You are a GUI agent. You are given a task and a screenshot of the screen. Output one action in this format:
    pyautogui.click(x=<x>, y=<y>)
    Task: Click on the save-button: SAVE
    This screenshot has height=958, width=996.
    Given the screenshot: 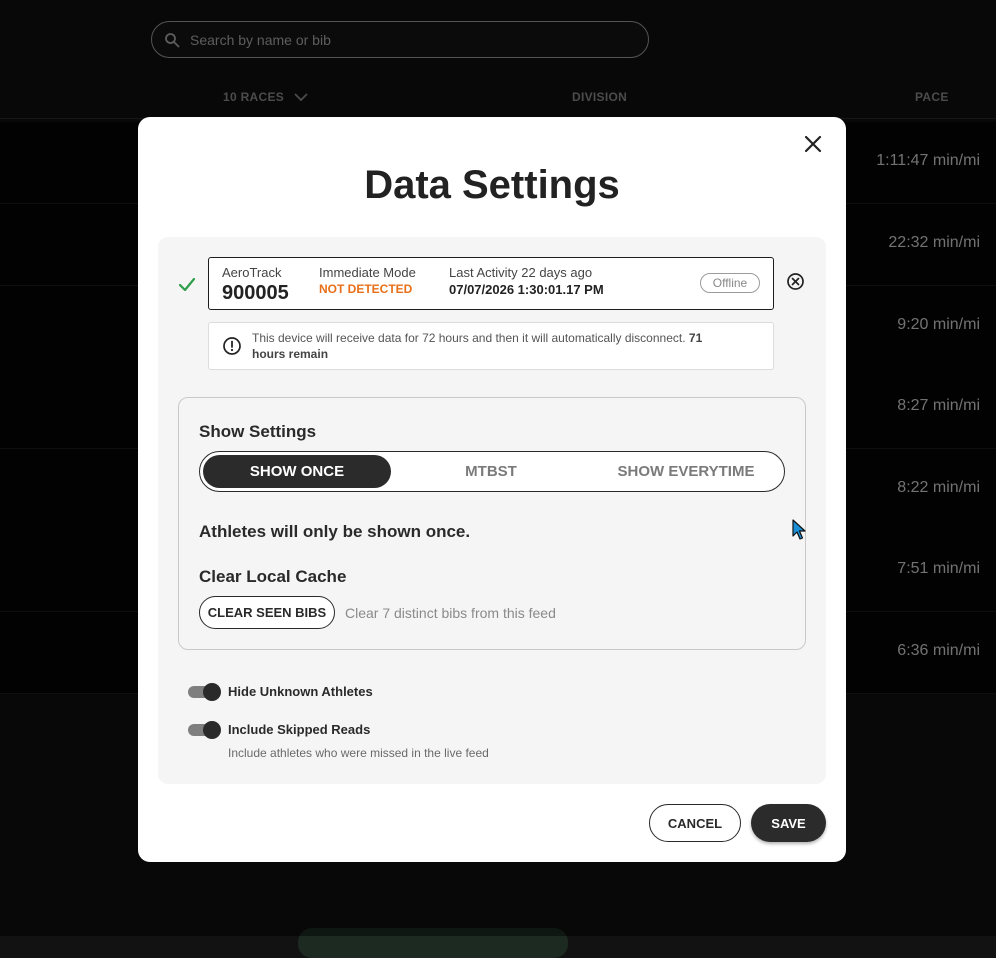 What is the action you would take?
    pyautogui.click(x=788, y=823)
    